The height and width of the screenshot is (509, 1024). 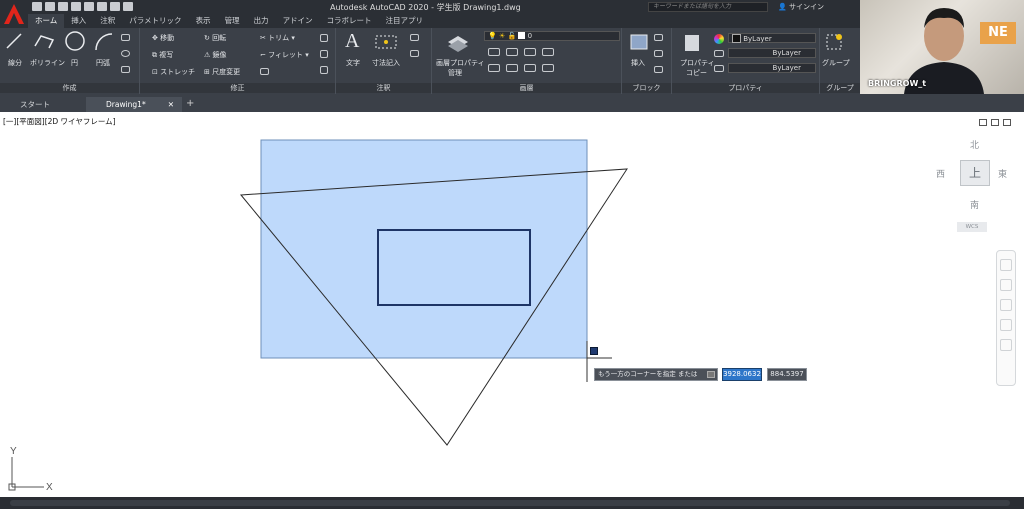 What do you see at coordinates (74, 63) in the screenshot?
I see `tool-circle: 円` at bounding box center [74, 63].